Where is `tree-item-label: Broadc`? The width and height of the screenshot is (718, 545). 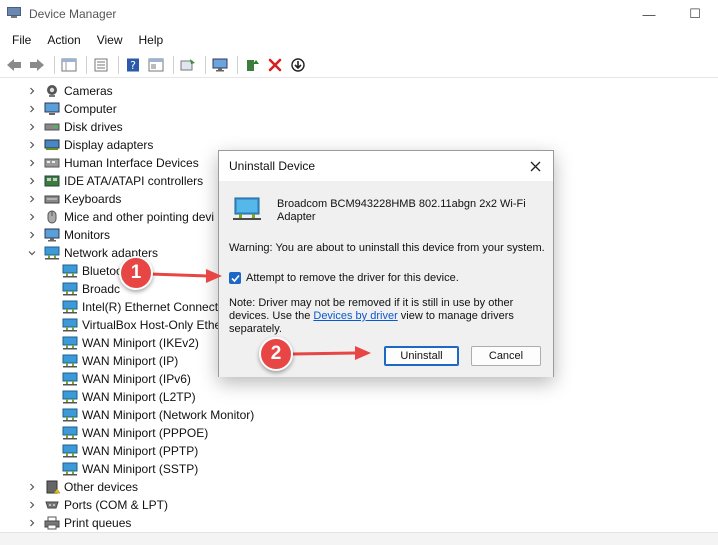
tree-item-label: Broadc is located at coordinates (101, 289).